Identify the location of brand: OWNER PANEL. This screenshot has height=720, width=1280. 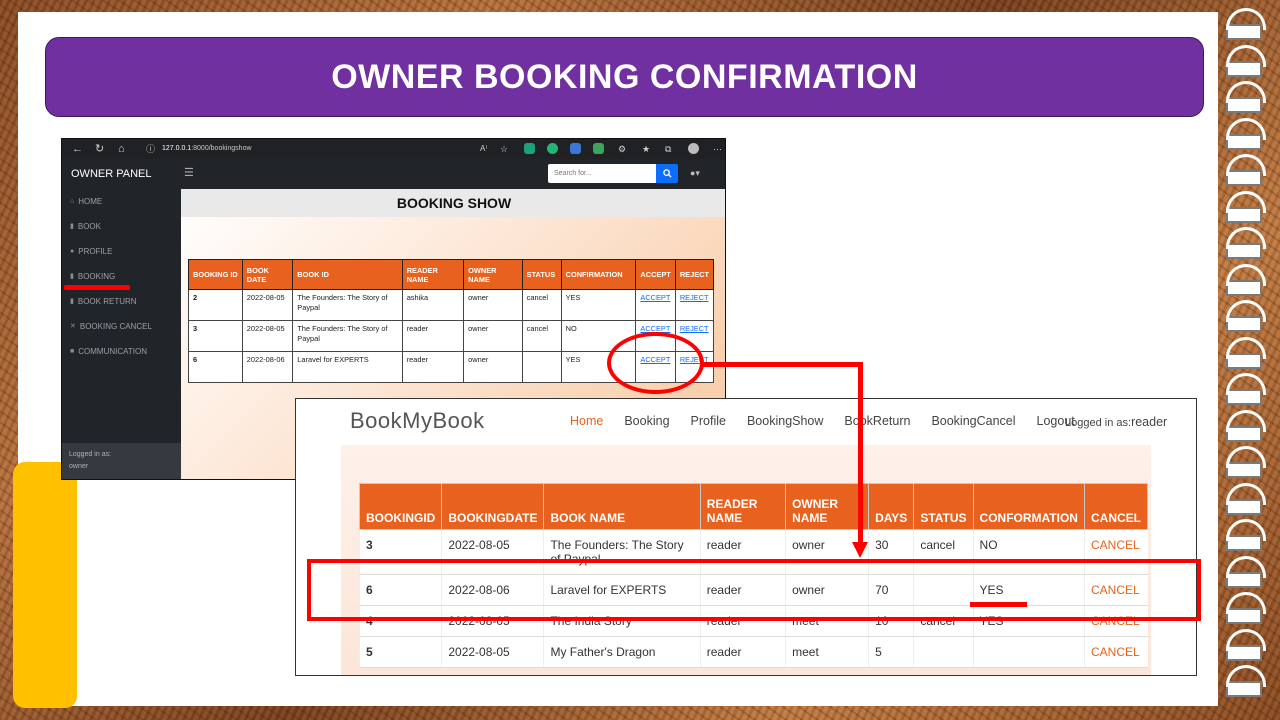
(111, 174).